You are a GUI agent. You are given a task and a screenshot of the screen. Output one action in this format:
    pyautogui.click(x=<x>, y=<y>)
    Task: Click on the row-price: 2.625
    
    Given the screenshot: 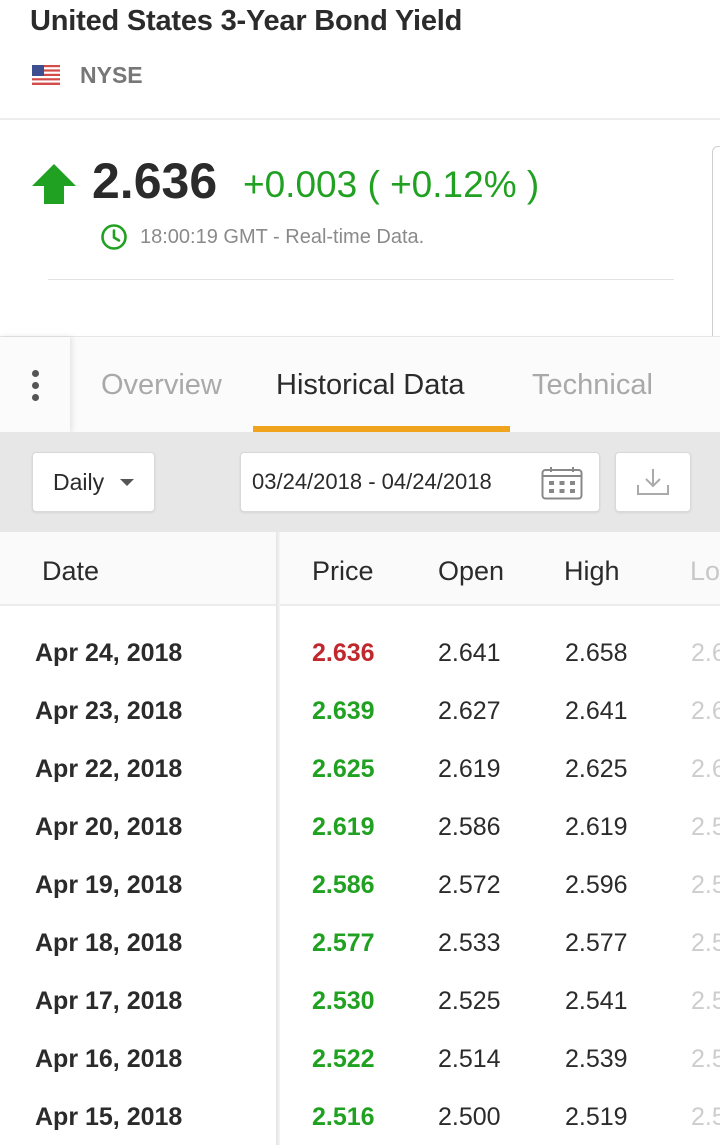 What is the action you would take?
    pyautogui.click(x=343, y=769)
    